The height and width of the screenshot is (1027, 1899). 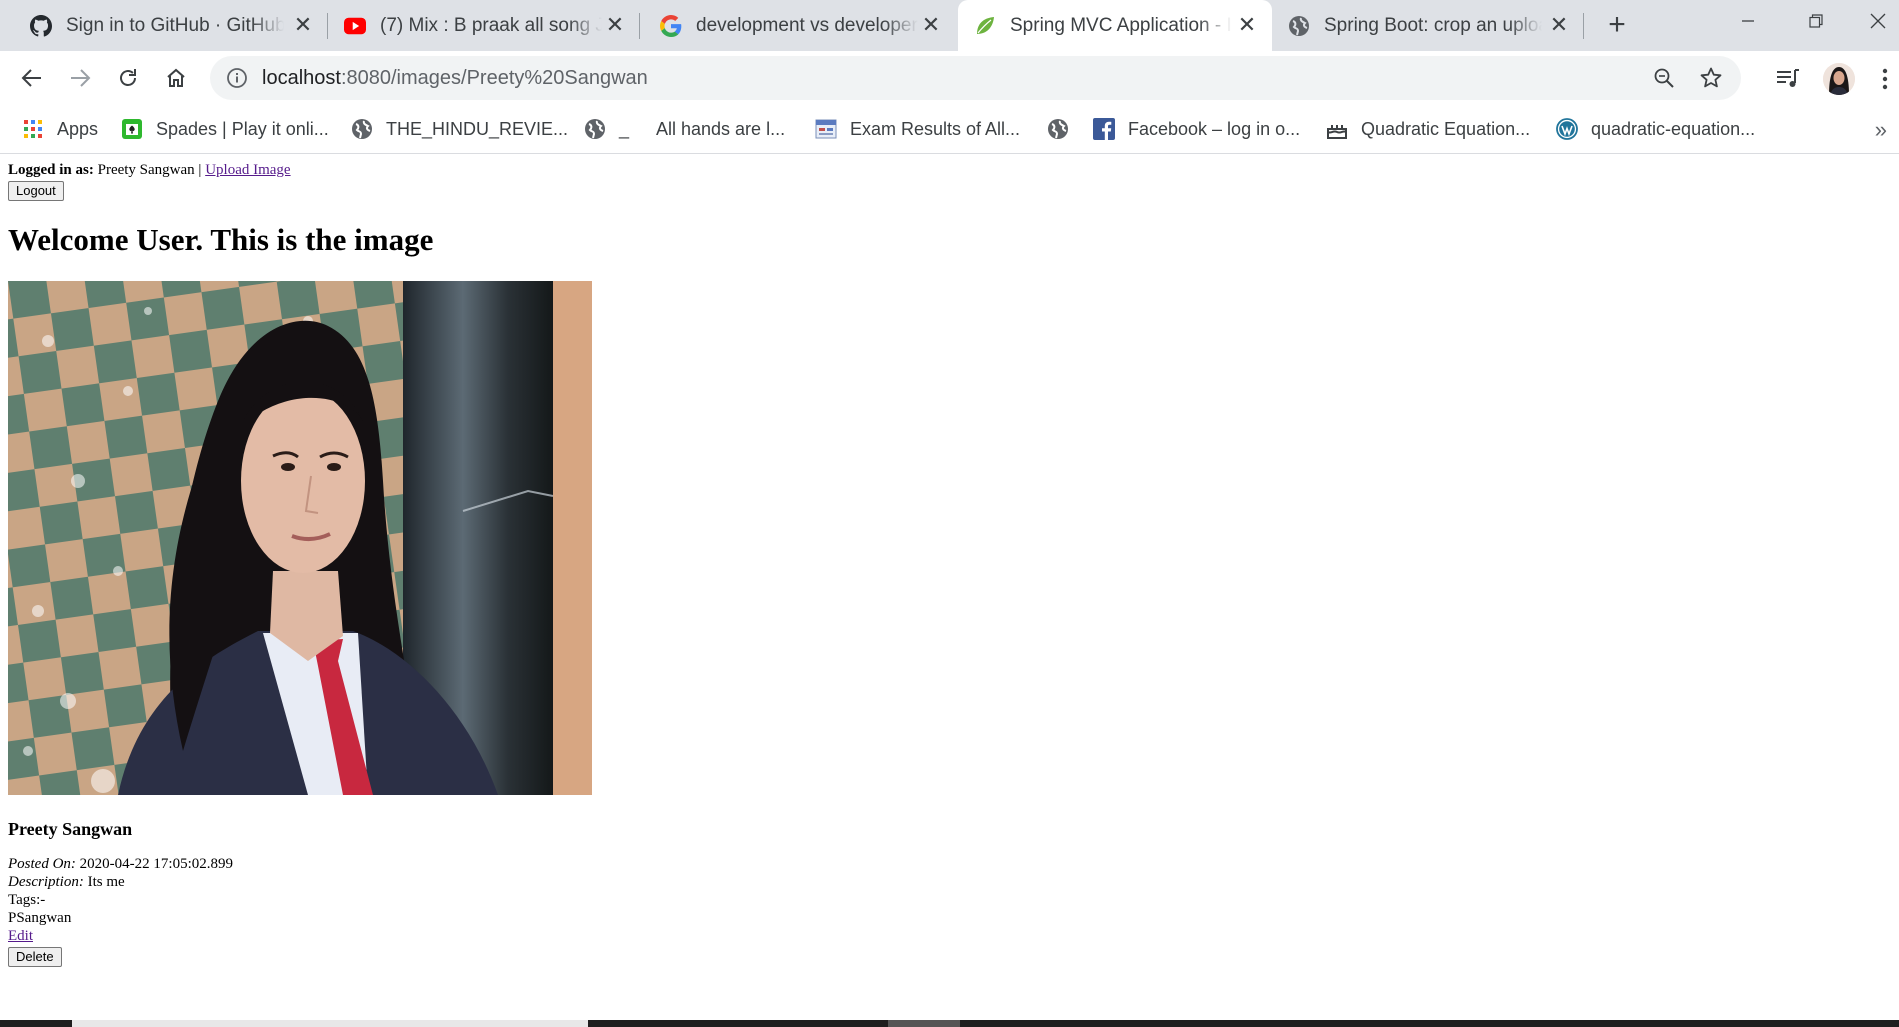 I want to click on home-button, so click(x=176, y=78).